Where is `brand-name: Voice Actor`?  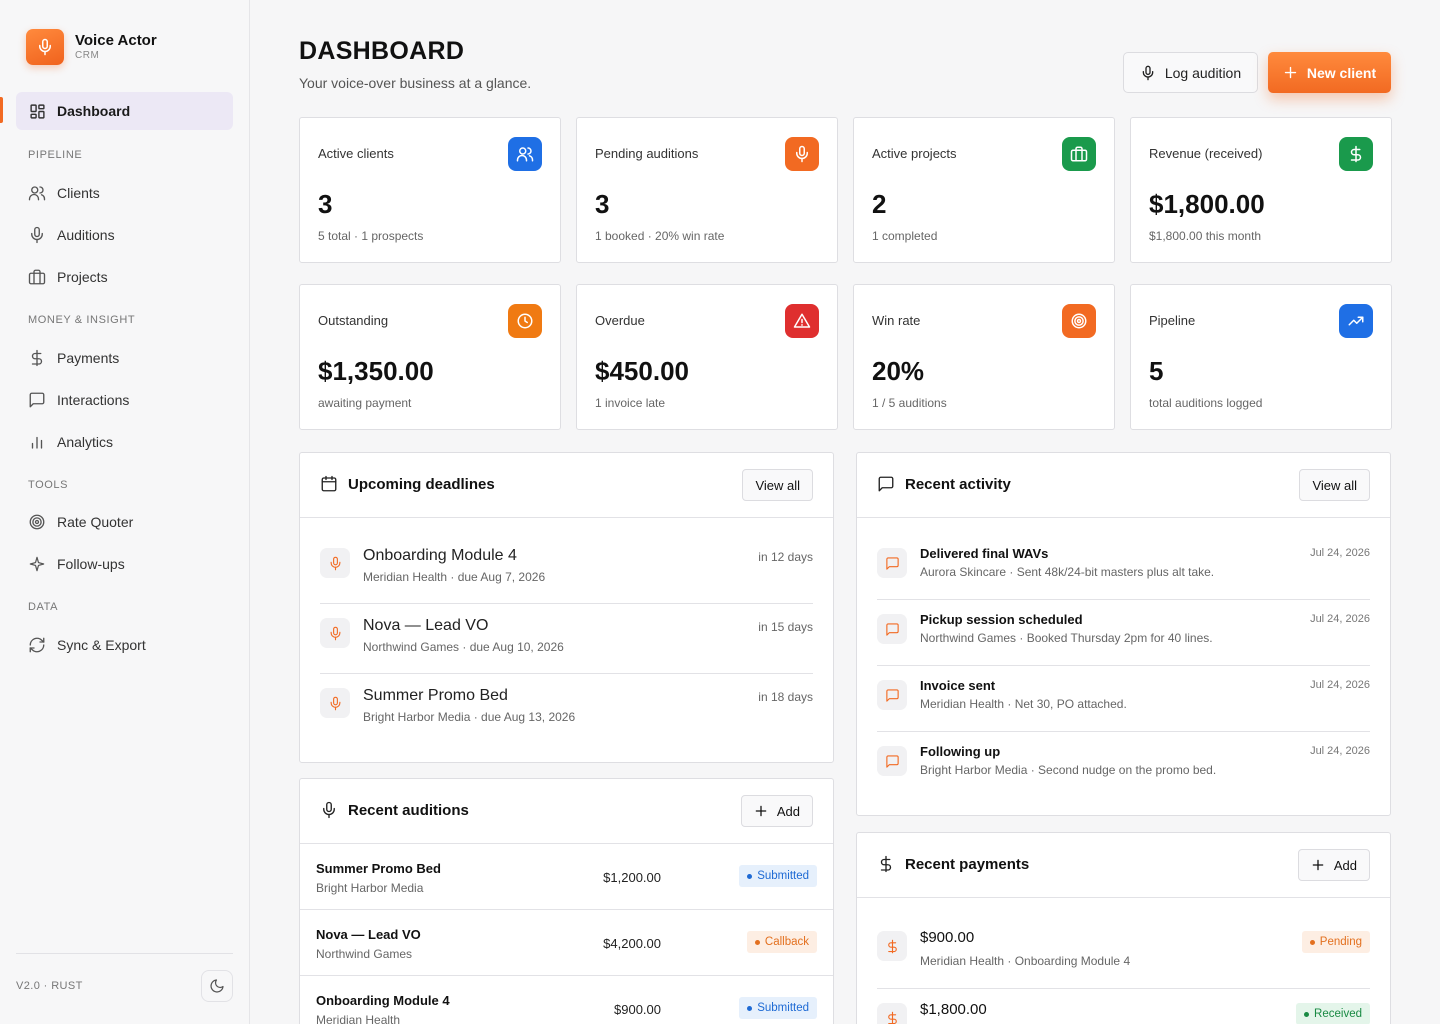 brand-name: Voice Actor is located at coordinates (116, 40).